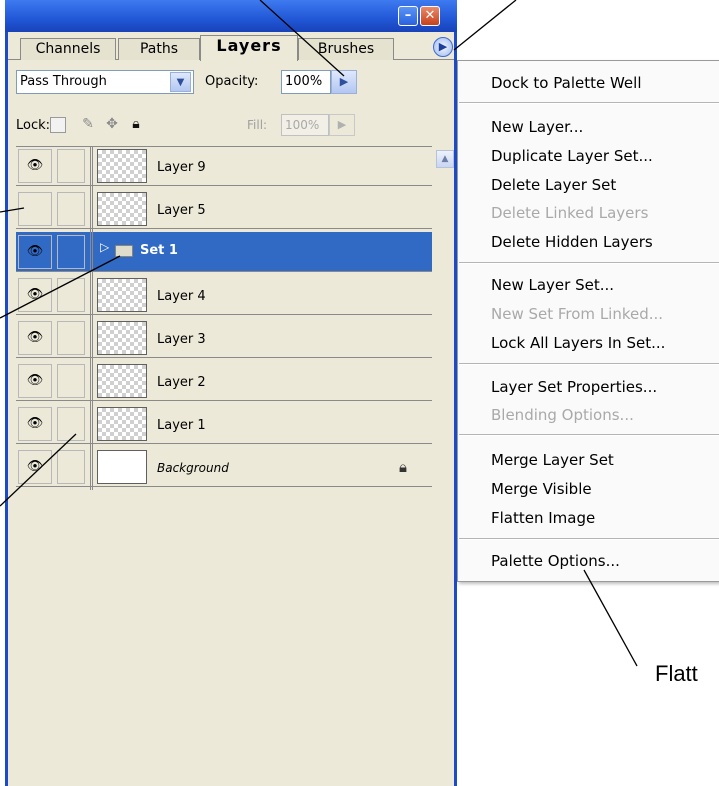 Image resolution: width=719 pixels, height=786 pixels. I want to click on callout-line-set, so click(60, 287).